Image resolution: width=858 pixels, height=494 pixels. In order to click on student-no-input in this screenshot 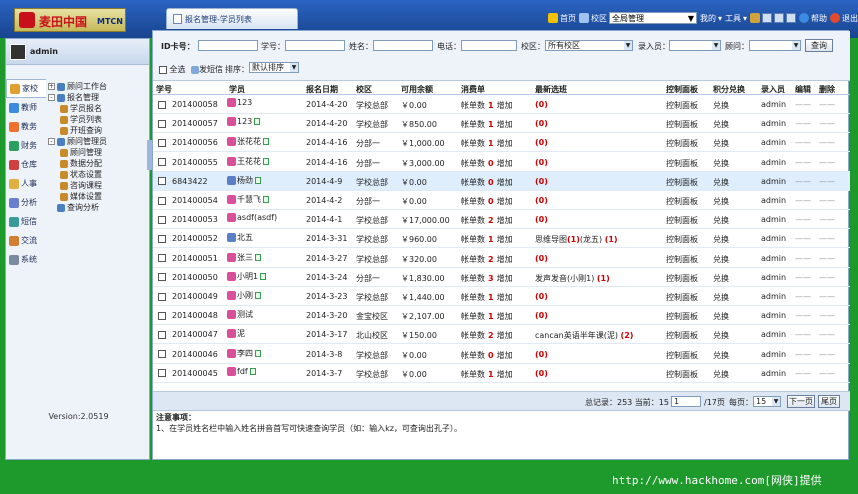, I will do `click(315, 45)`.